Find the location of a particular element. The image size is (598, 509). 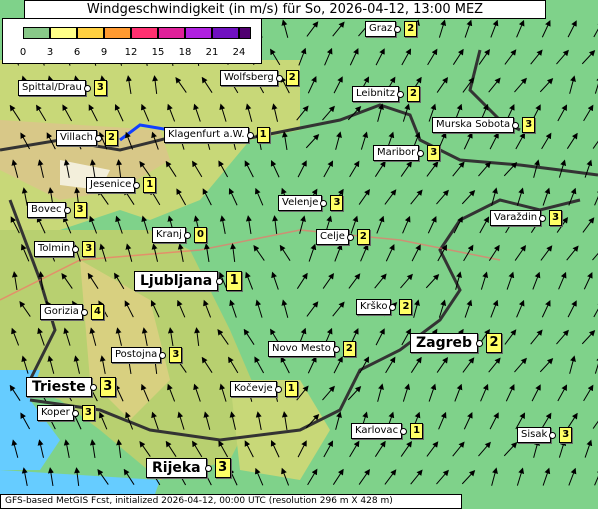

city-label-murska: Murska Sobota 3 is located at coordinates (484, 125).